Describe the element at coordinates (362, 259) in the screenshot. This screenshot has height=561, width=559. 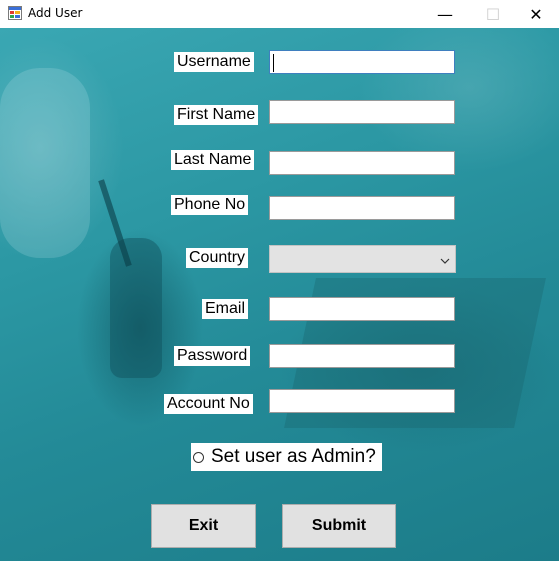
I see `country-dropdown` at that location.